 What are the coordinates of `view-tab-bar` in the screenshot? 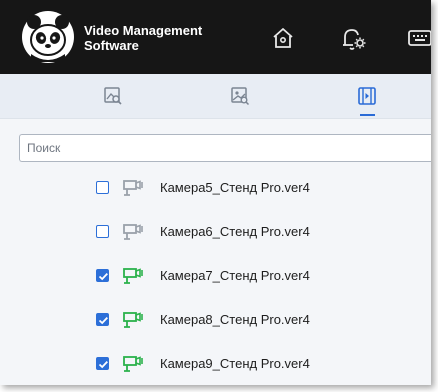 It's located at (215, 96).